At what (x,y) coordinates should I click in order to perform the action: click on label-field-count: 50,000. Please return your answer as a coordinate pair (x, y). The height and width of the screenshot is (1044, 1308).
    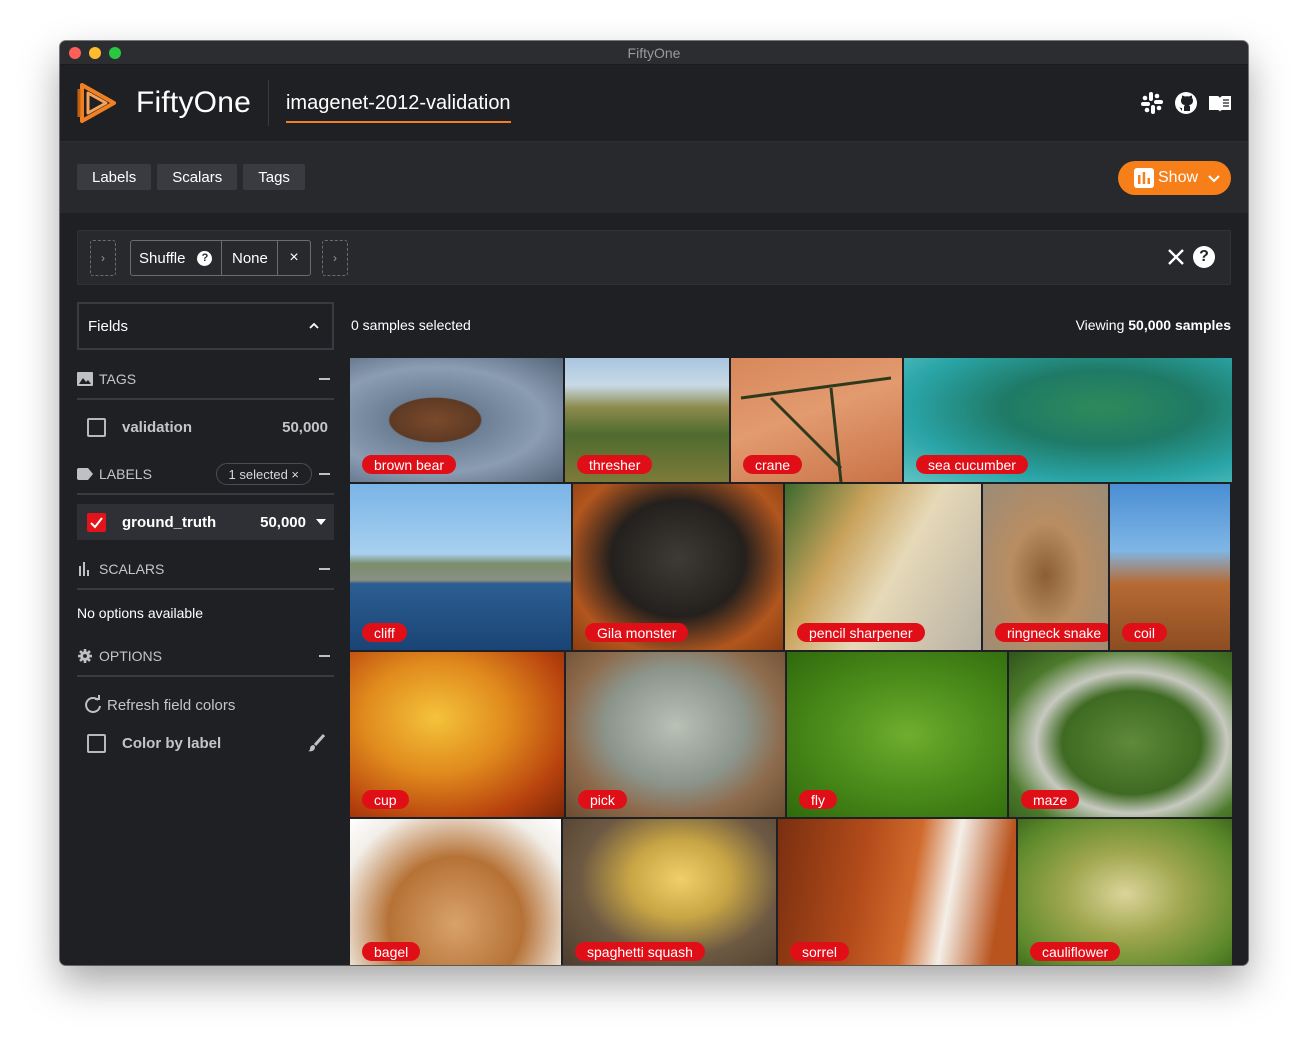
    Looking at the image, I should click on (283, 522).